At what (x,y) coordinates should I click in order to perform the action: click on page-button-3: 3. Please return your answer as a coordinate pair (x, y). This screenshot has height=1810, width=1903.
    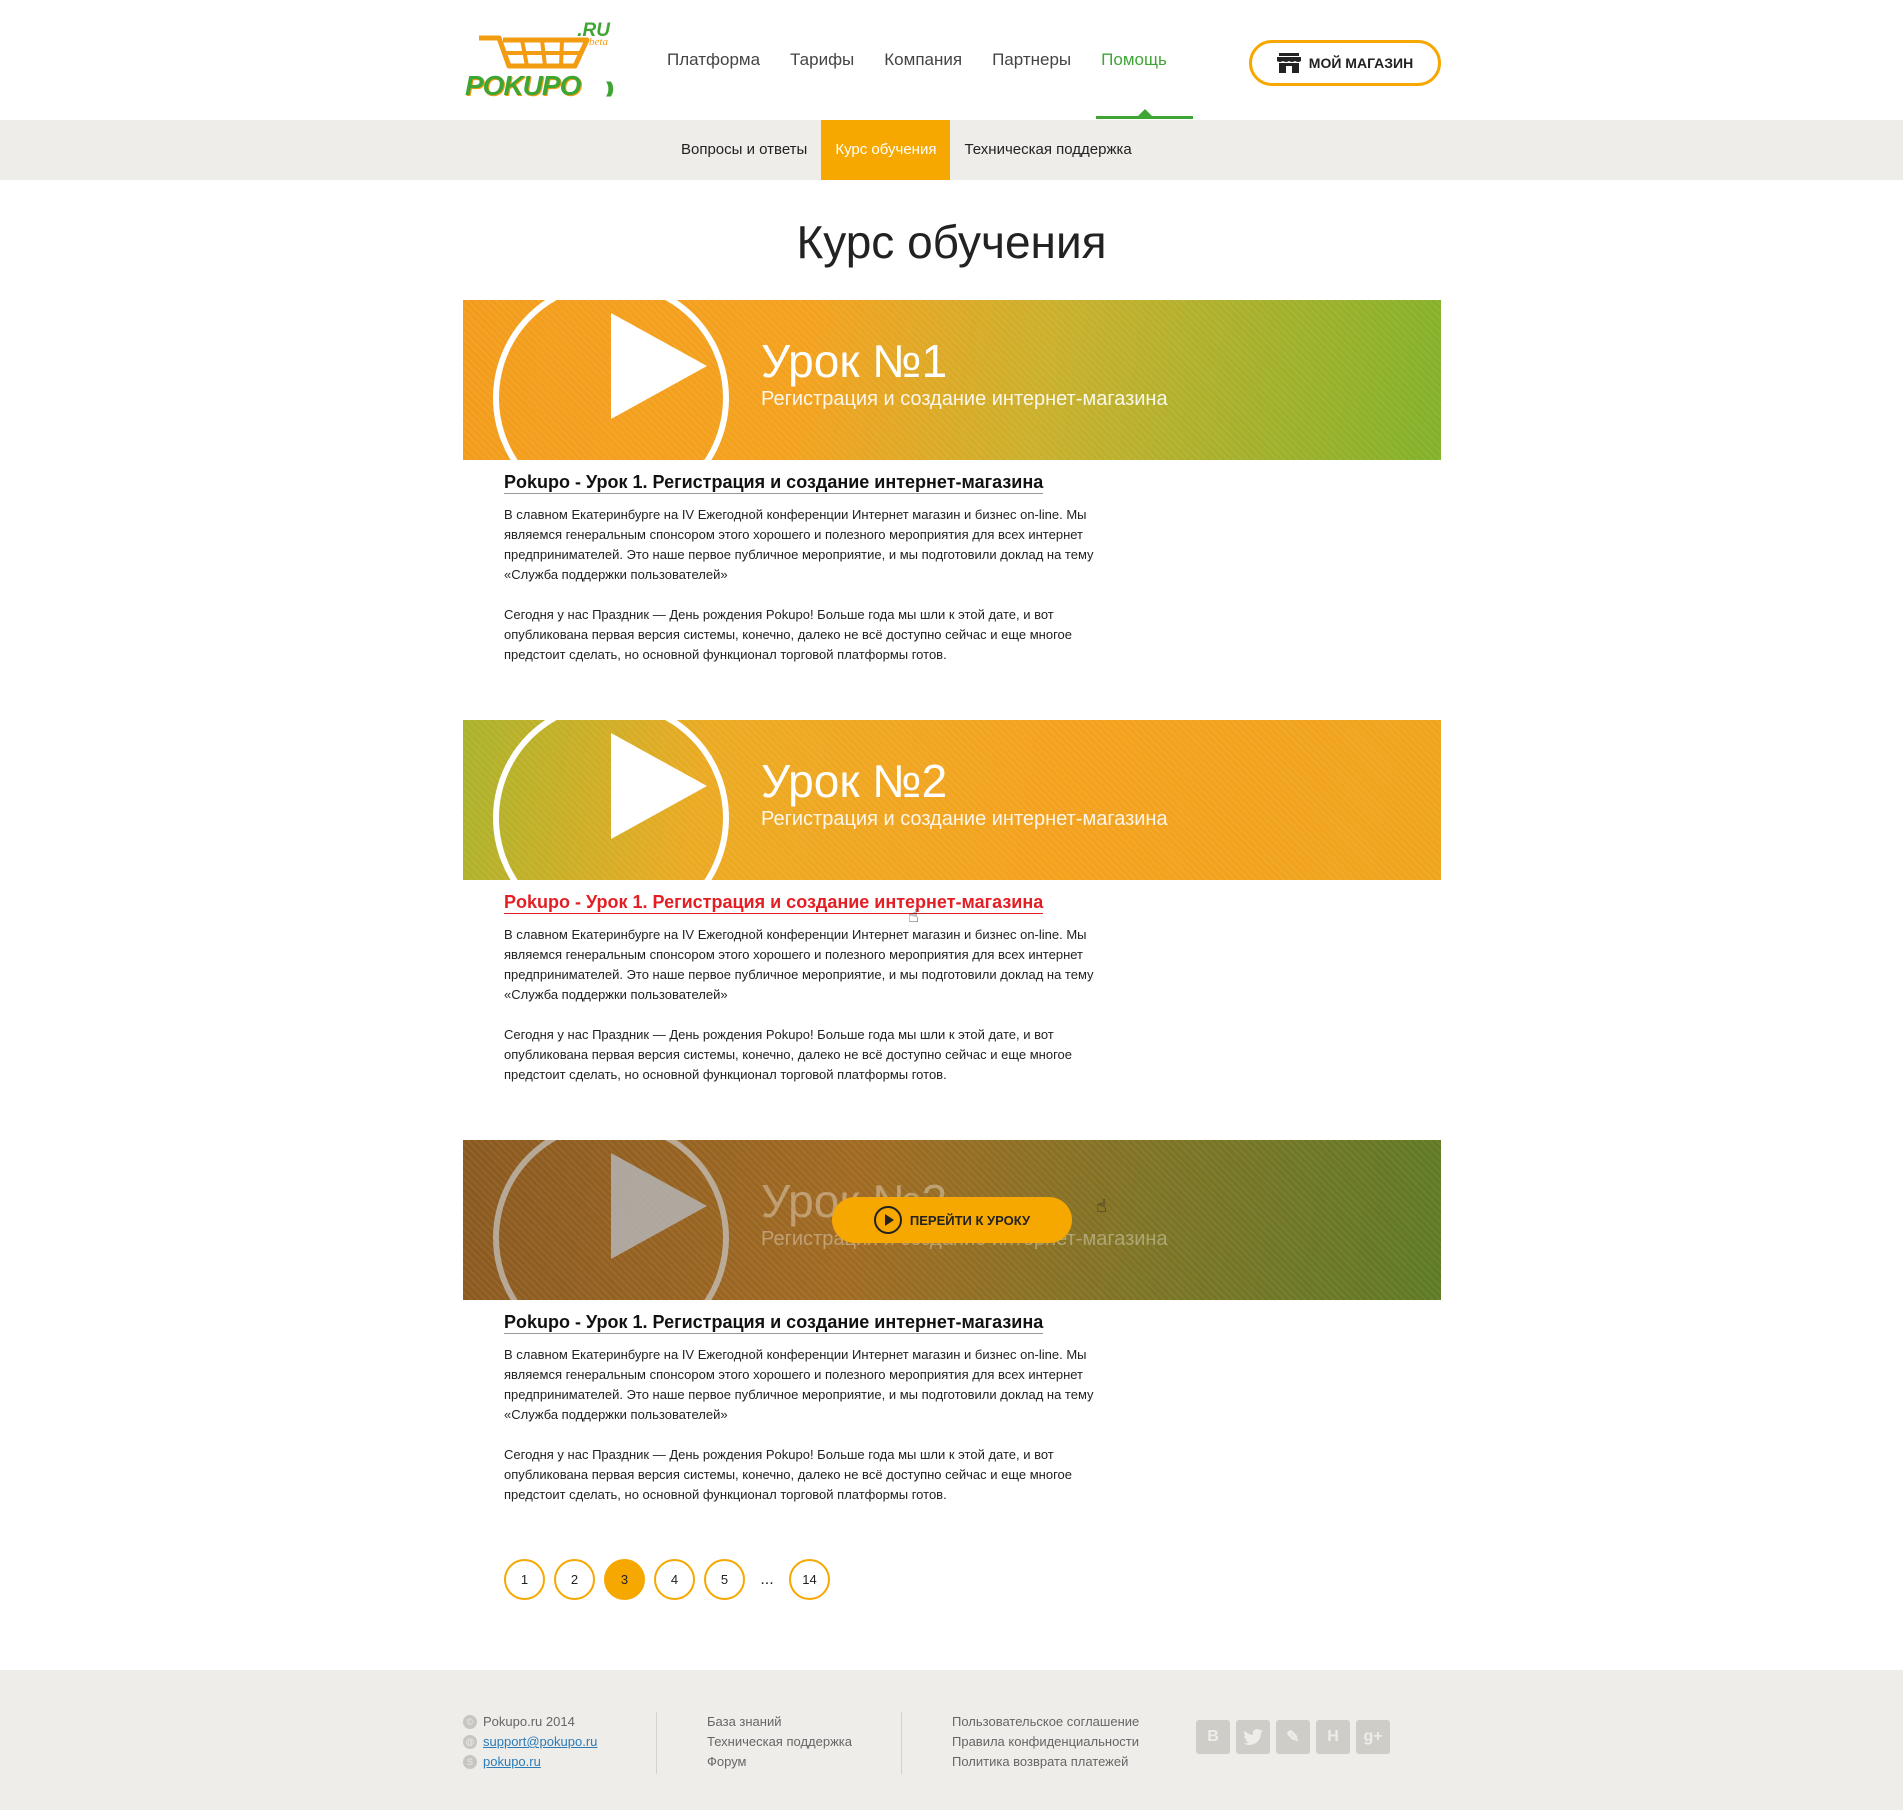
    Looking at the image, I should click on (624, 1579).